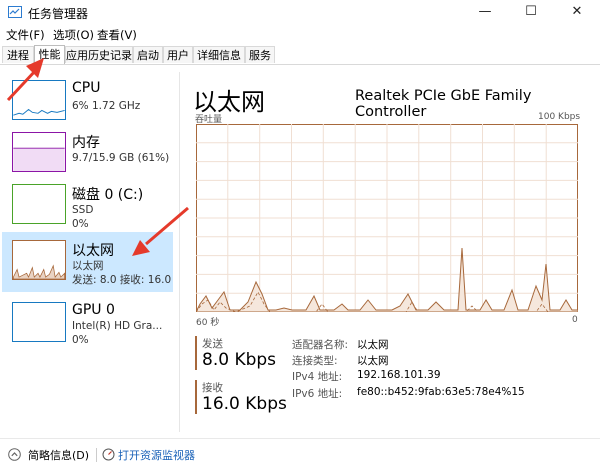 The height and width of the screenshot is (474, 600). I want to click on sidebar-item-ethernet: 以太网 以太网 发送: 8.0 接收: 16.0 K, so click(87, 262).